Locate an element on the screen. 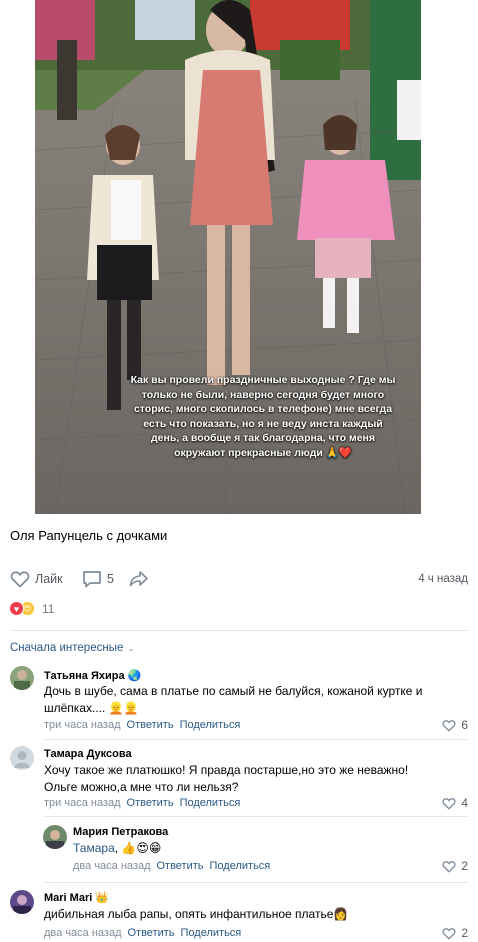 This screenshot has height=942, width=478. comment-author: Mari Mari 👑 is located at coordinates (76, 897).